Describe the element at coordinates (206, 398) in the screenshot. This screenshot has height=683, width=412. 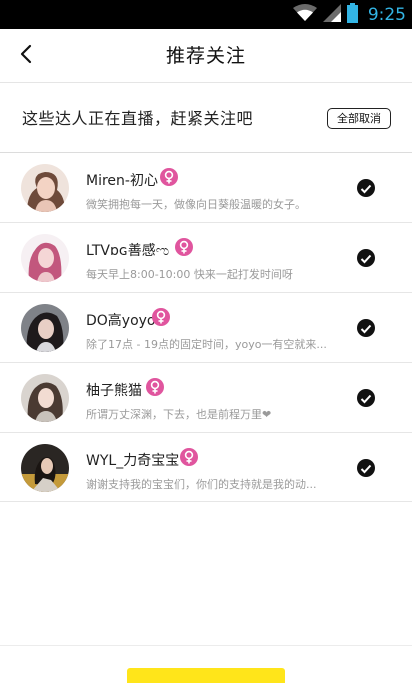
I see `list-item: 柚子熊猫 所谓万丈深渊，下去，也是前程万里❤` at that location.